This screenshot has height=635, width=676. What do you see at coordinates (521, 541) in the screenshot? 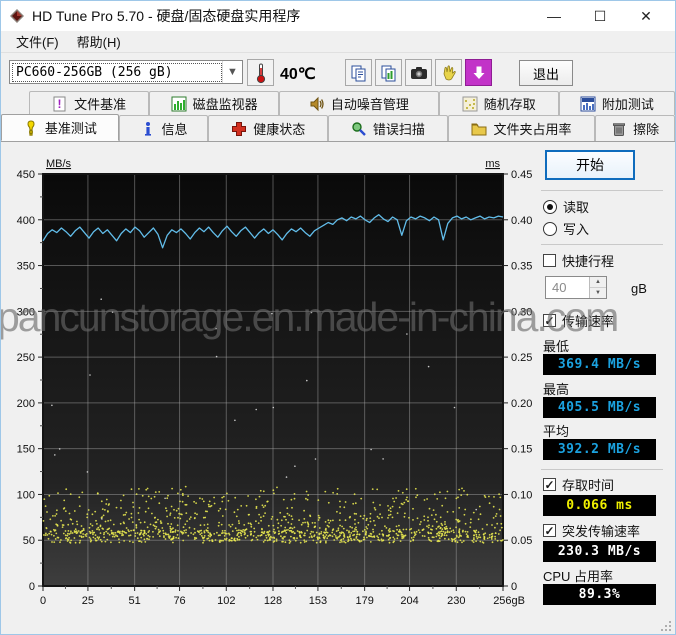
I see `svg-text: 0.05` at bounding box center [521, 541].